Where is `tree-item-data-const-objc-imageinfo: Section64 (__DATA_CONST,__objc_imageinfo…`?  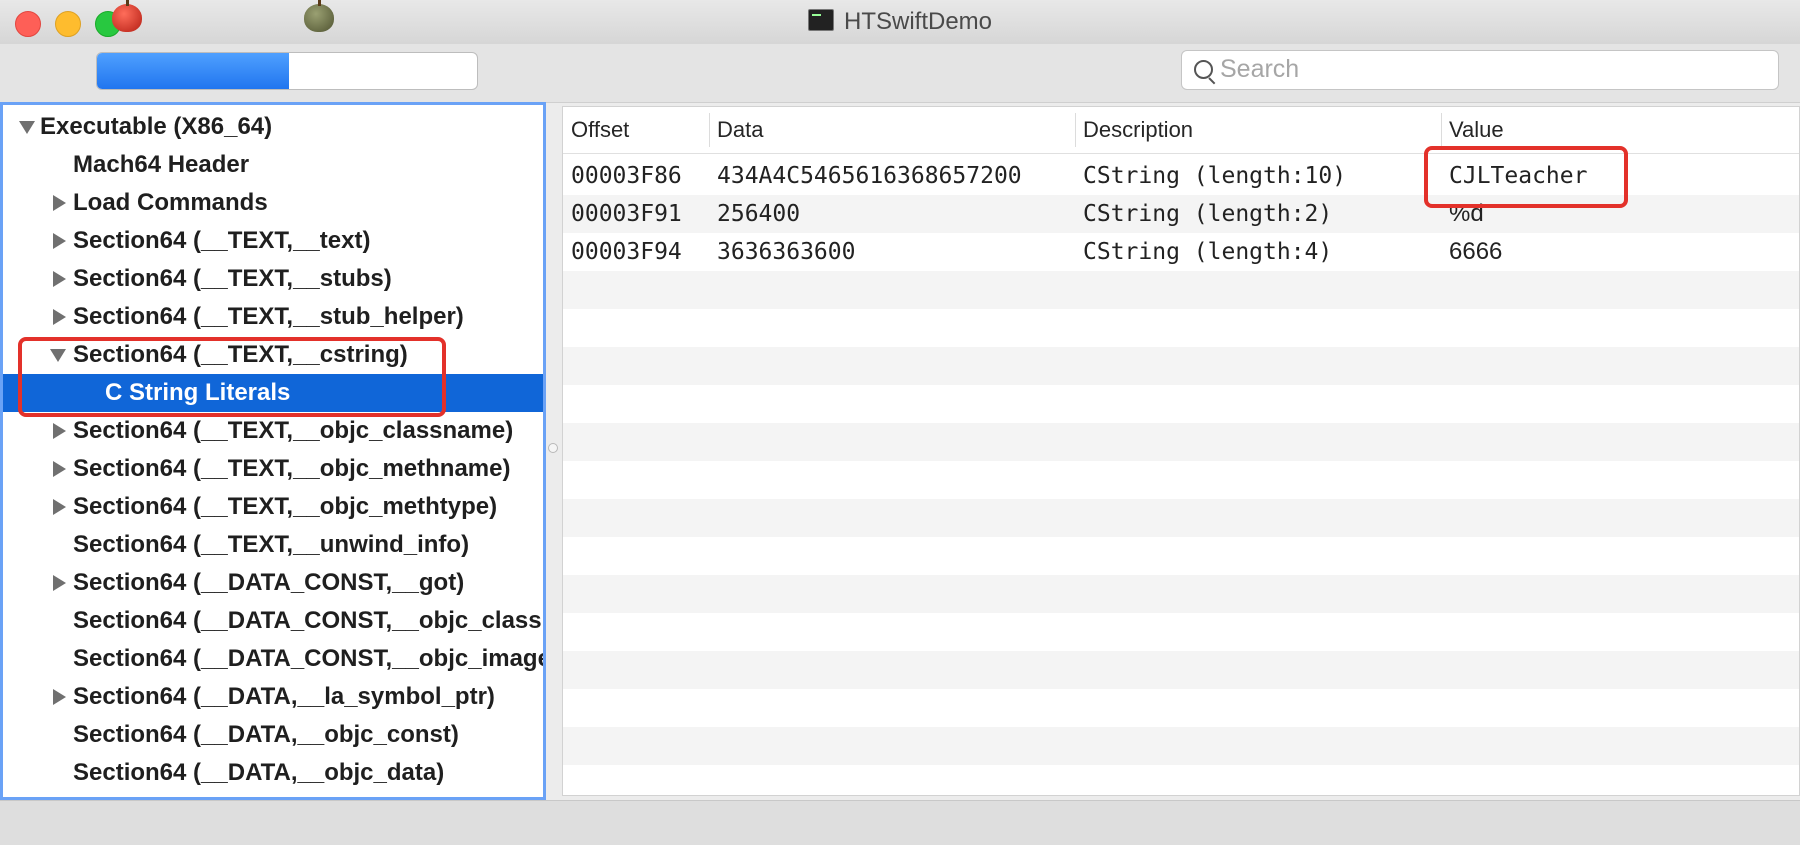
tree-item-data-const-objc-imageinfo: Section64 (__DATA_CONST,__objc_imageinfo… is located at coordinates (273, 659).